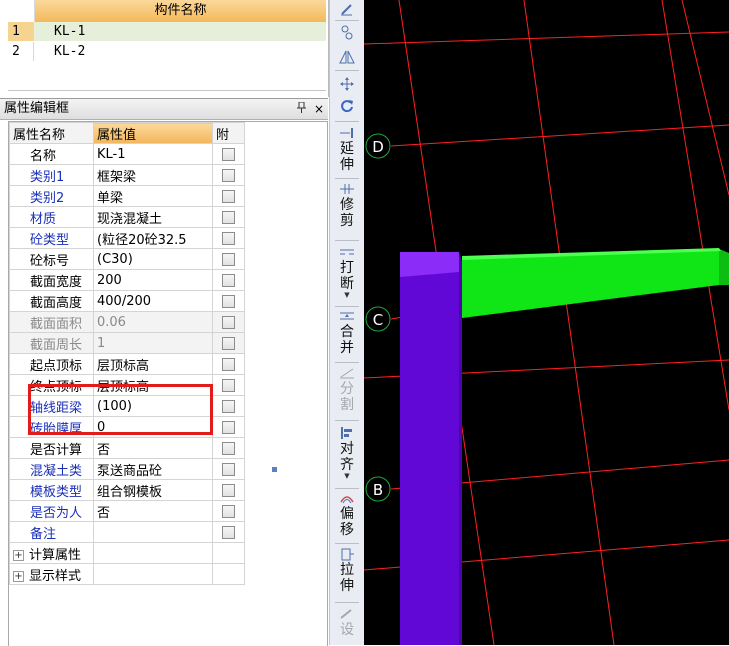  I want to click on property-row-end-top-elev: 终点顶标 层顶标高, so click(127, 385).